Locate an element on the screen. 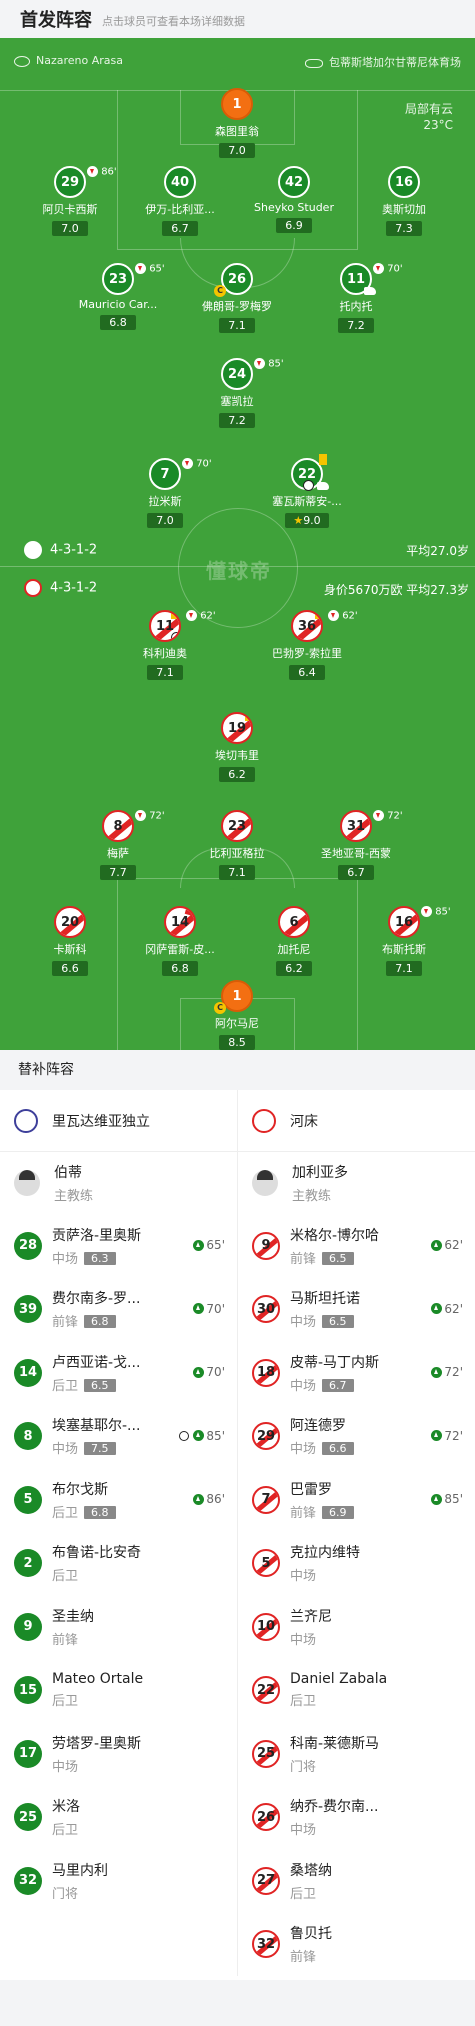 This screenshot has height=2026, width=475. player-away-8: 8 梅萨 7.7 72' is located at coordinates (118, 845).